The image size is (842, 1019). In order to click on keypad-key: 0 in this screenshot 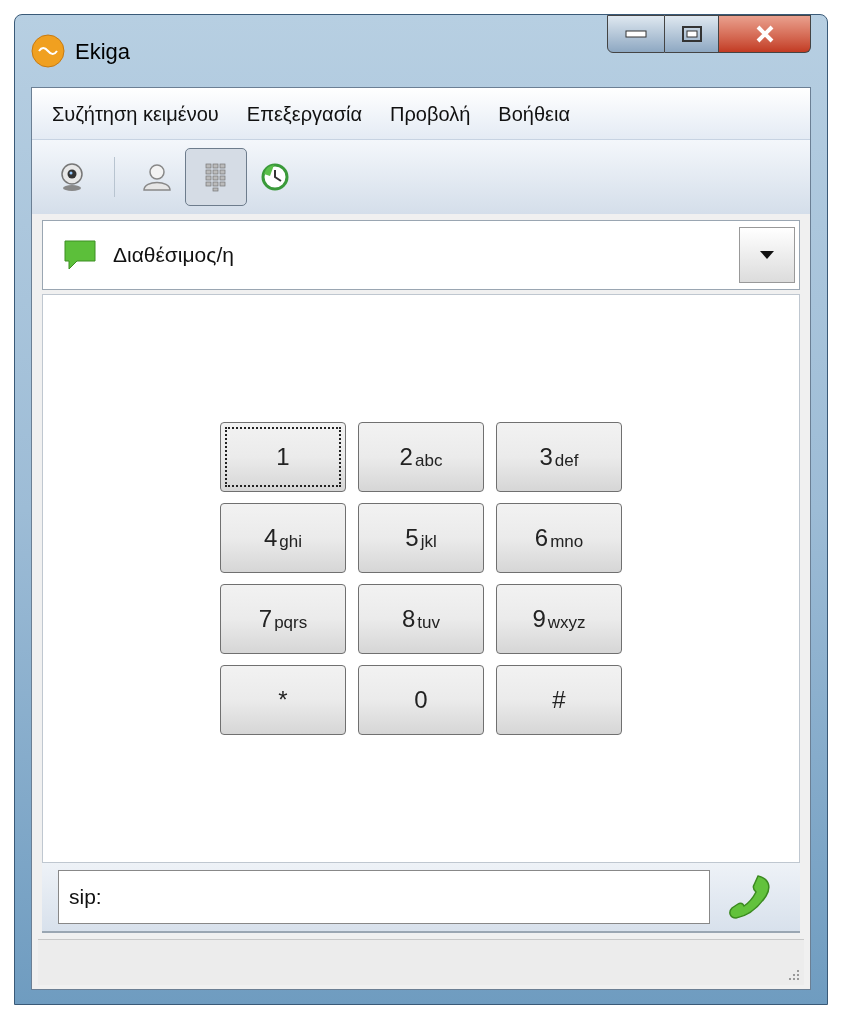, I will do `click(421, 700)`.